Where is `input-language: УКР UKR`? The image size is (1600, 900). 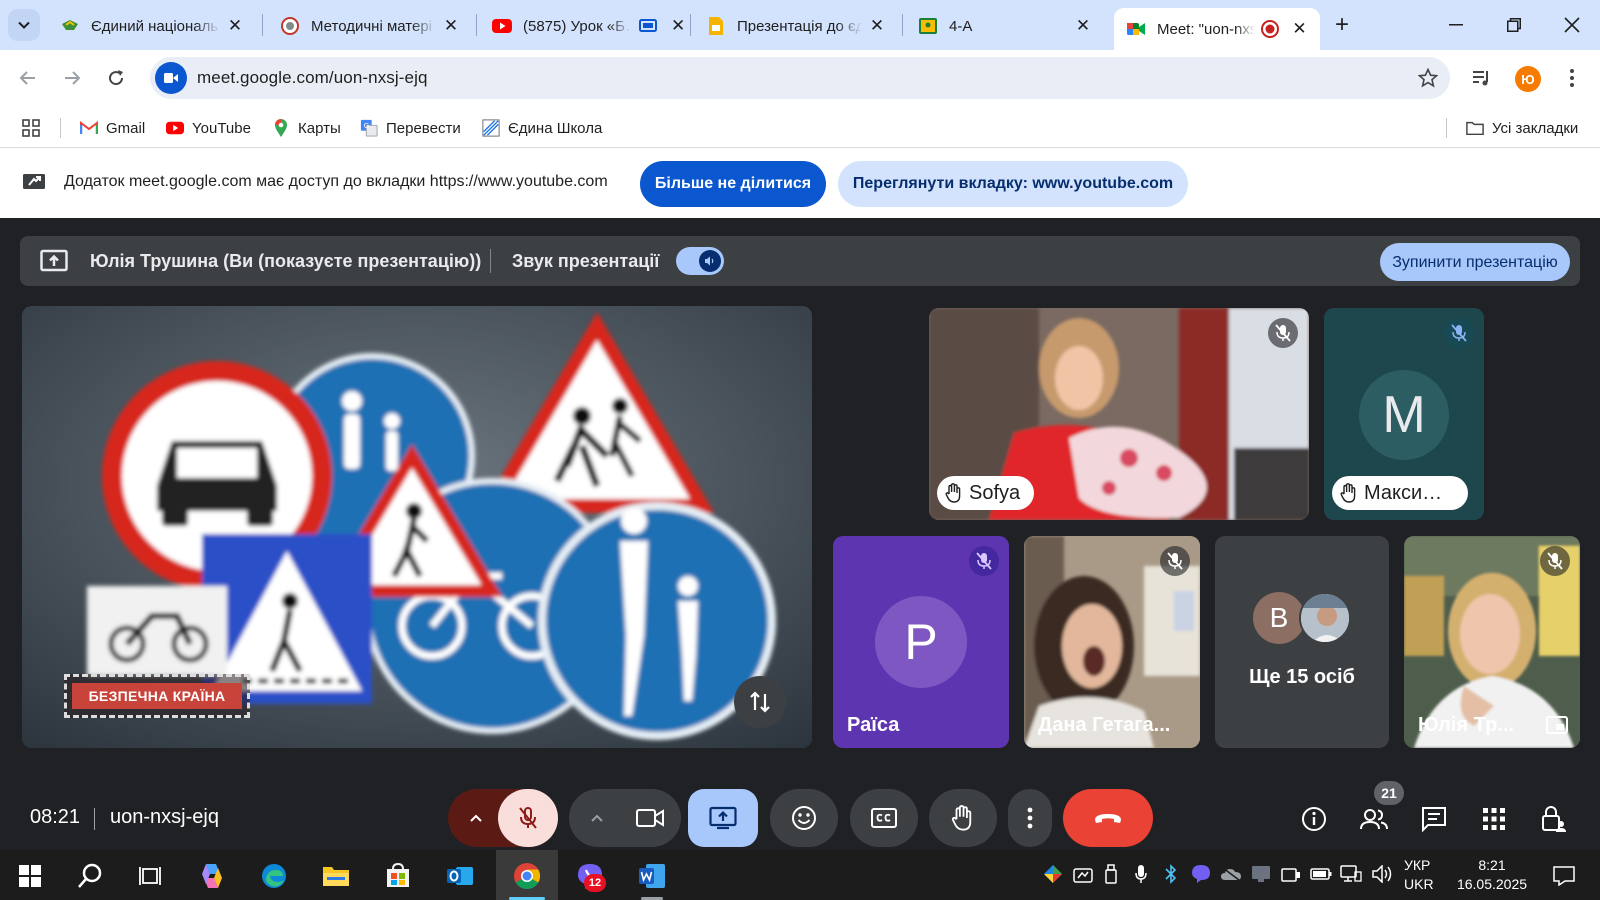 input-language: УКР UKR is located at coordinates (1419, 875).